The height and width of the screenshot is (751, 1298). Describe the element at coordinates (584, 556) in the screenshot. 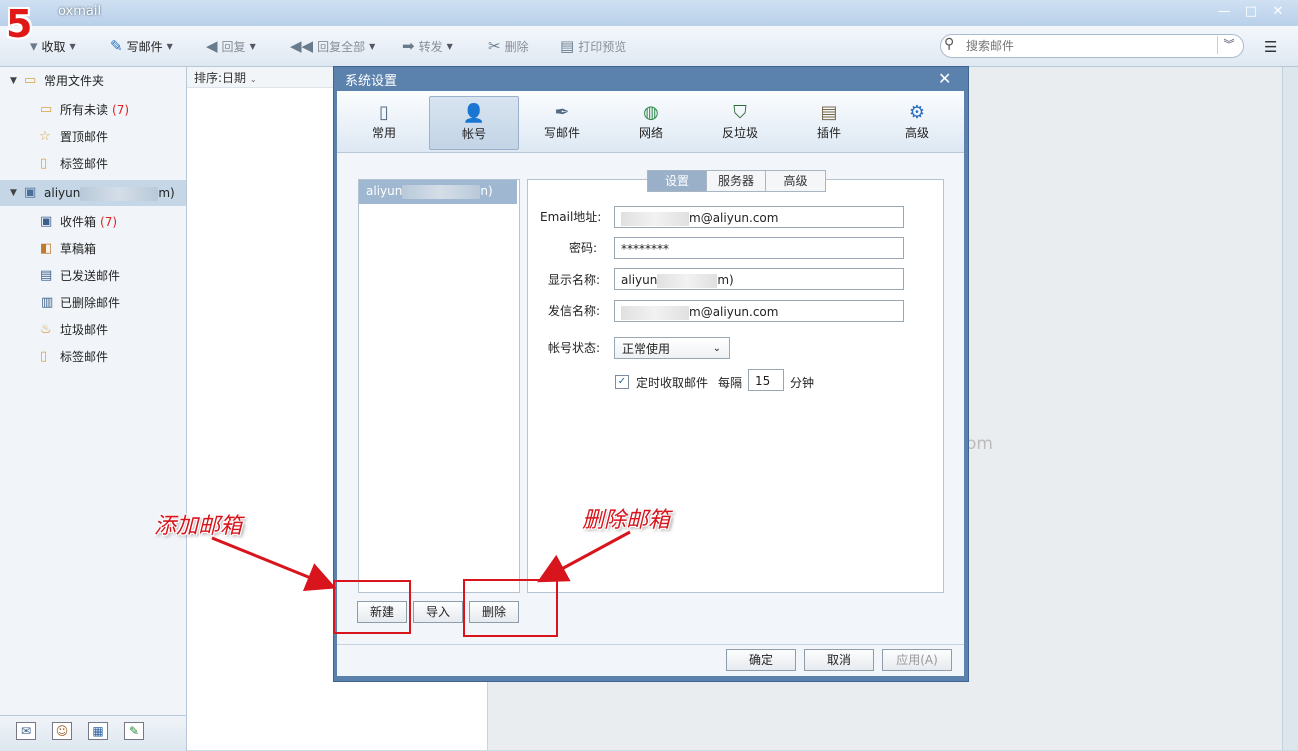

I see `arrow-to-delete-button` at that location.